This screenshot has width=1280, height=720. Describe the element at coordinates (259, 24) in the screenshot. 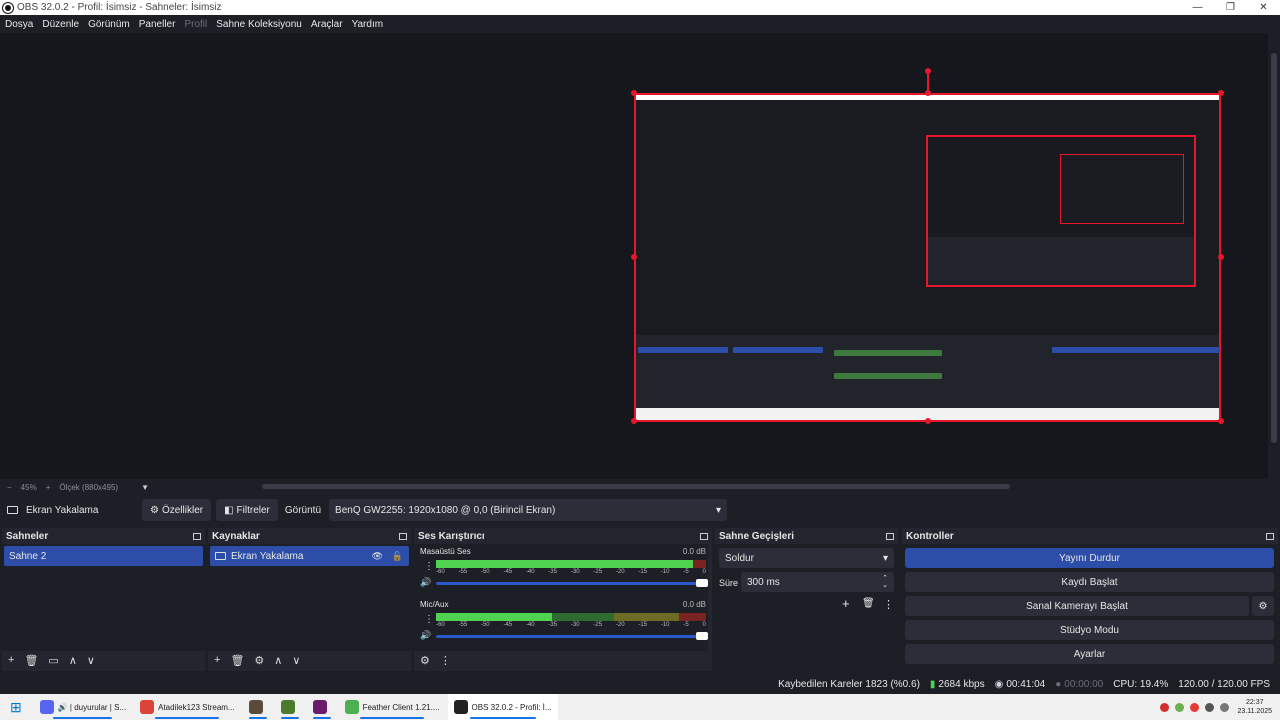

I see `menu-sahne-koleksiyonu: Sahne Koleksiyonu` at that location.